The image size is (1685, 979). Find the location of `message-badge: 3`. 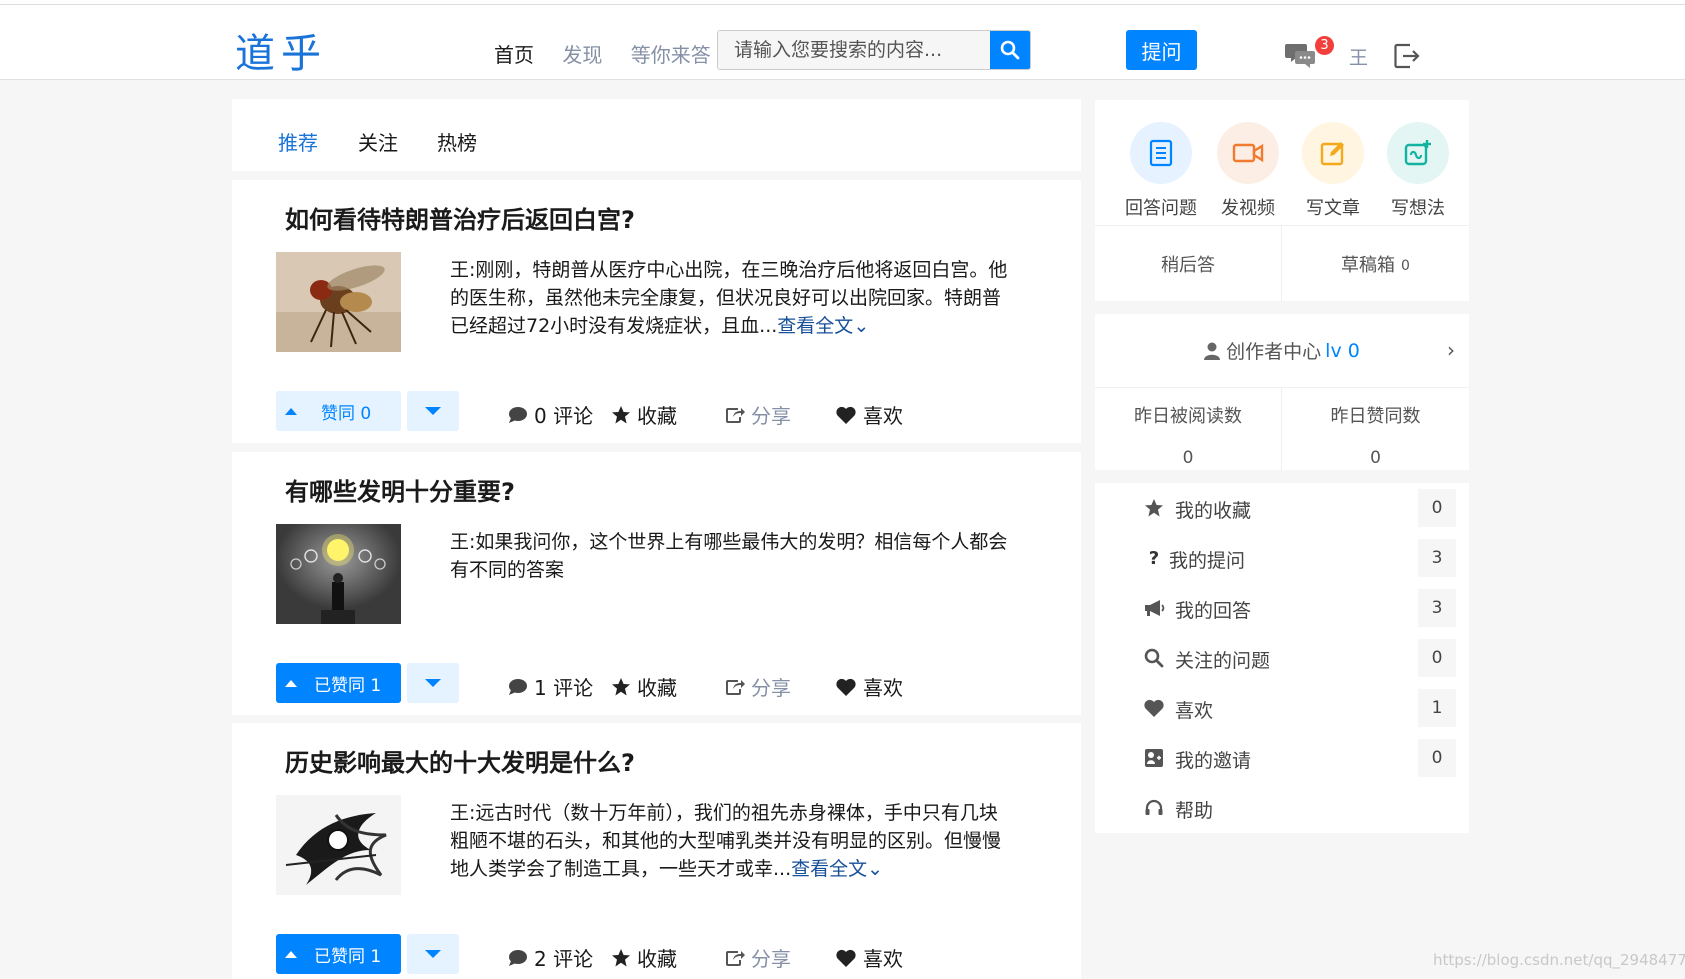

message-badge: 3 is located at coordinates (1324, 45).